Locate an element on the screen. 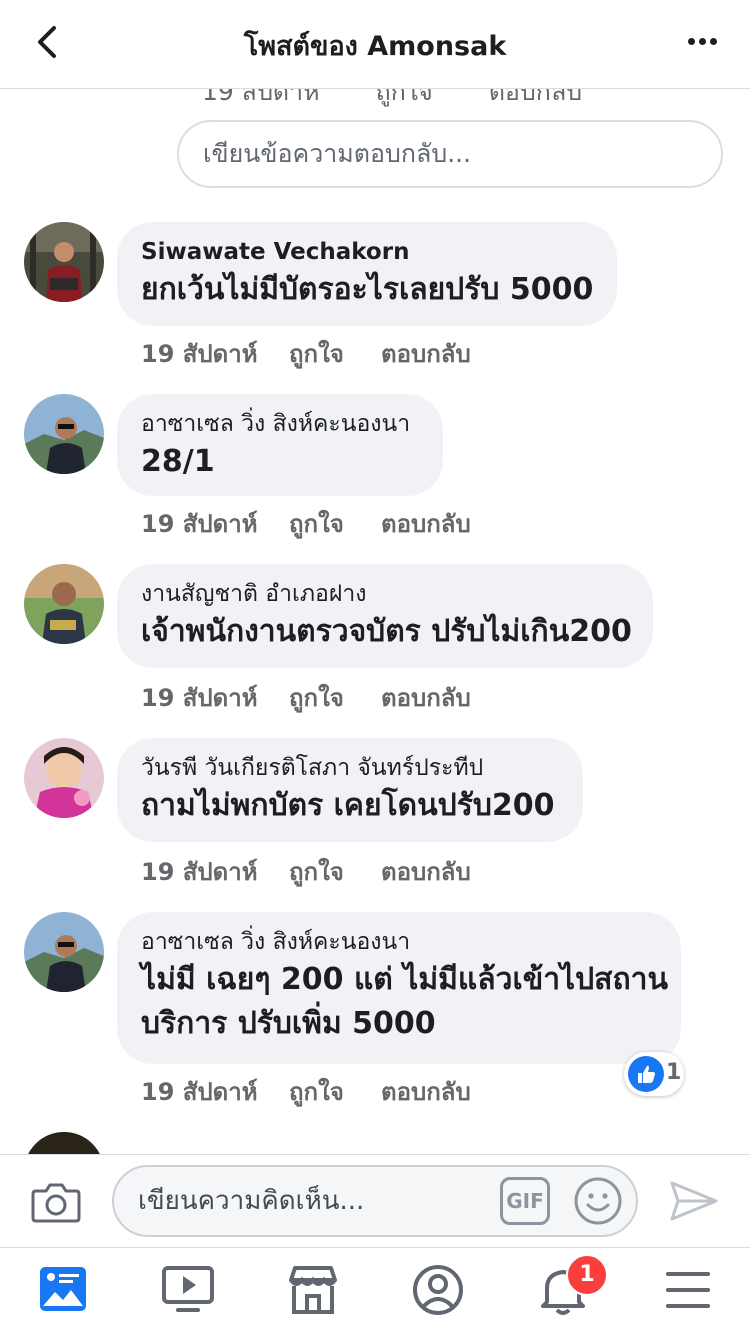  bottom-tab-bar is located at coordinates (375, 1290).